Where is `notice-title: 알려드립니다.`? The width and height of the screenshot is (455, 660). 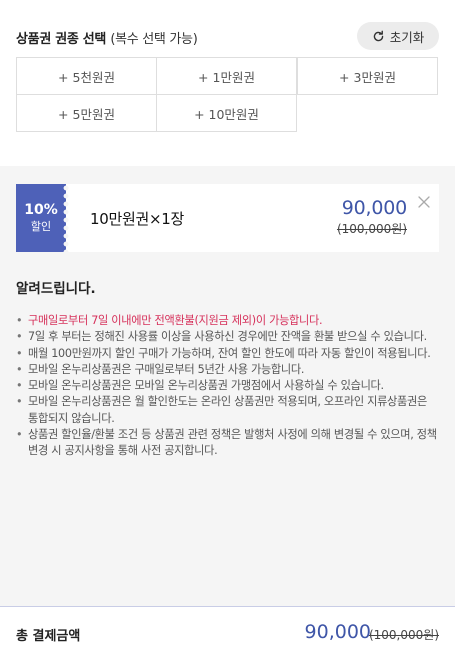
notice-title: 알려드립니다. is located at coordinates (56, 289).